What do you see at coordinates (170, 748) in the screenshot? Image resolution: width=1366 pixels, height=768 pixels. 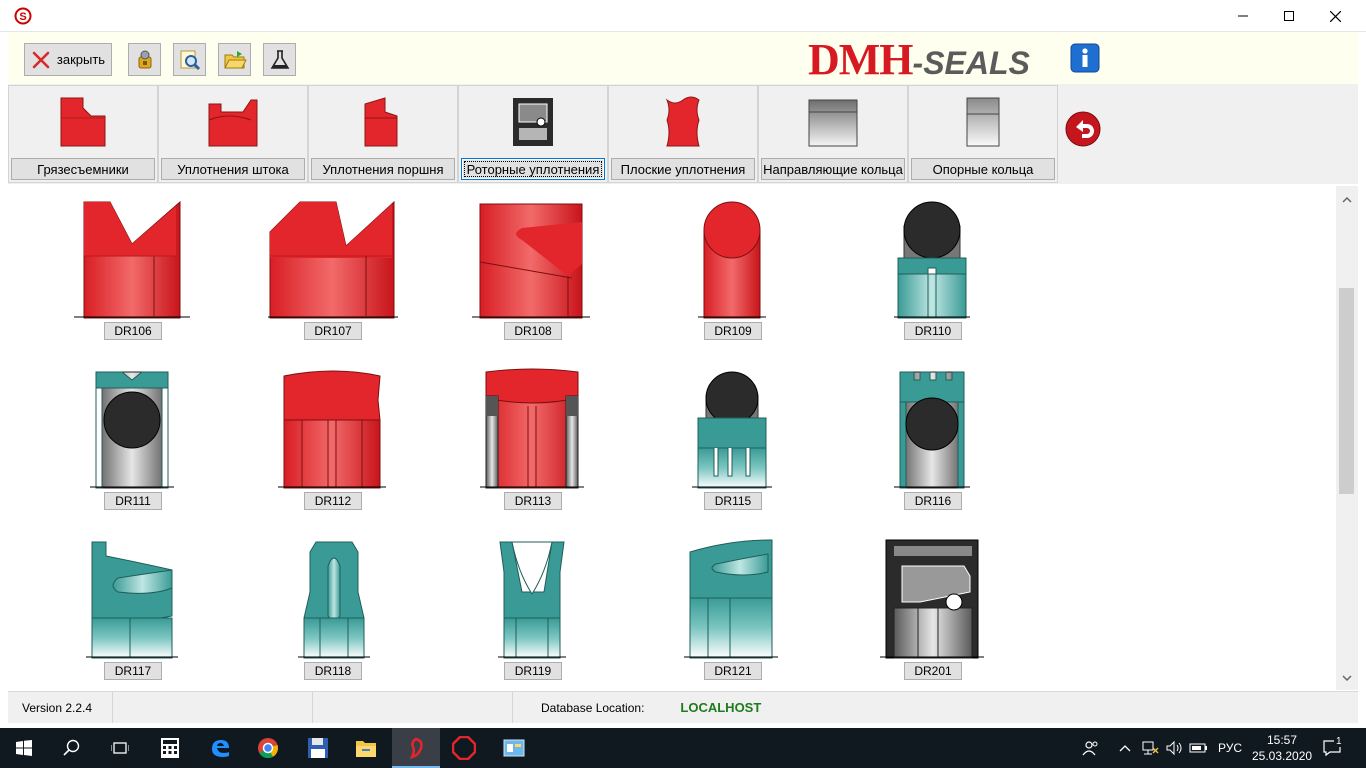 I see `calculator-app` at bounding box center [170, 748].